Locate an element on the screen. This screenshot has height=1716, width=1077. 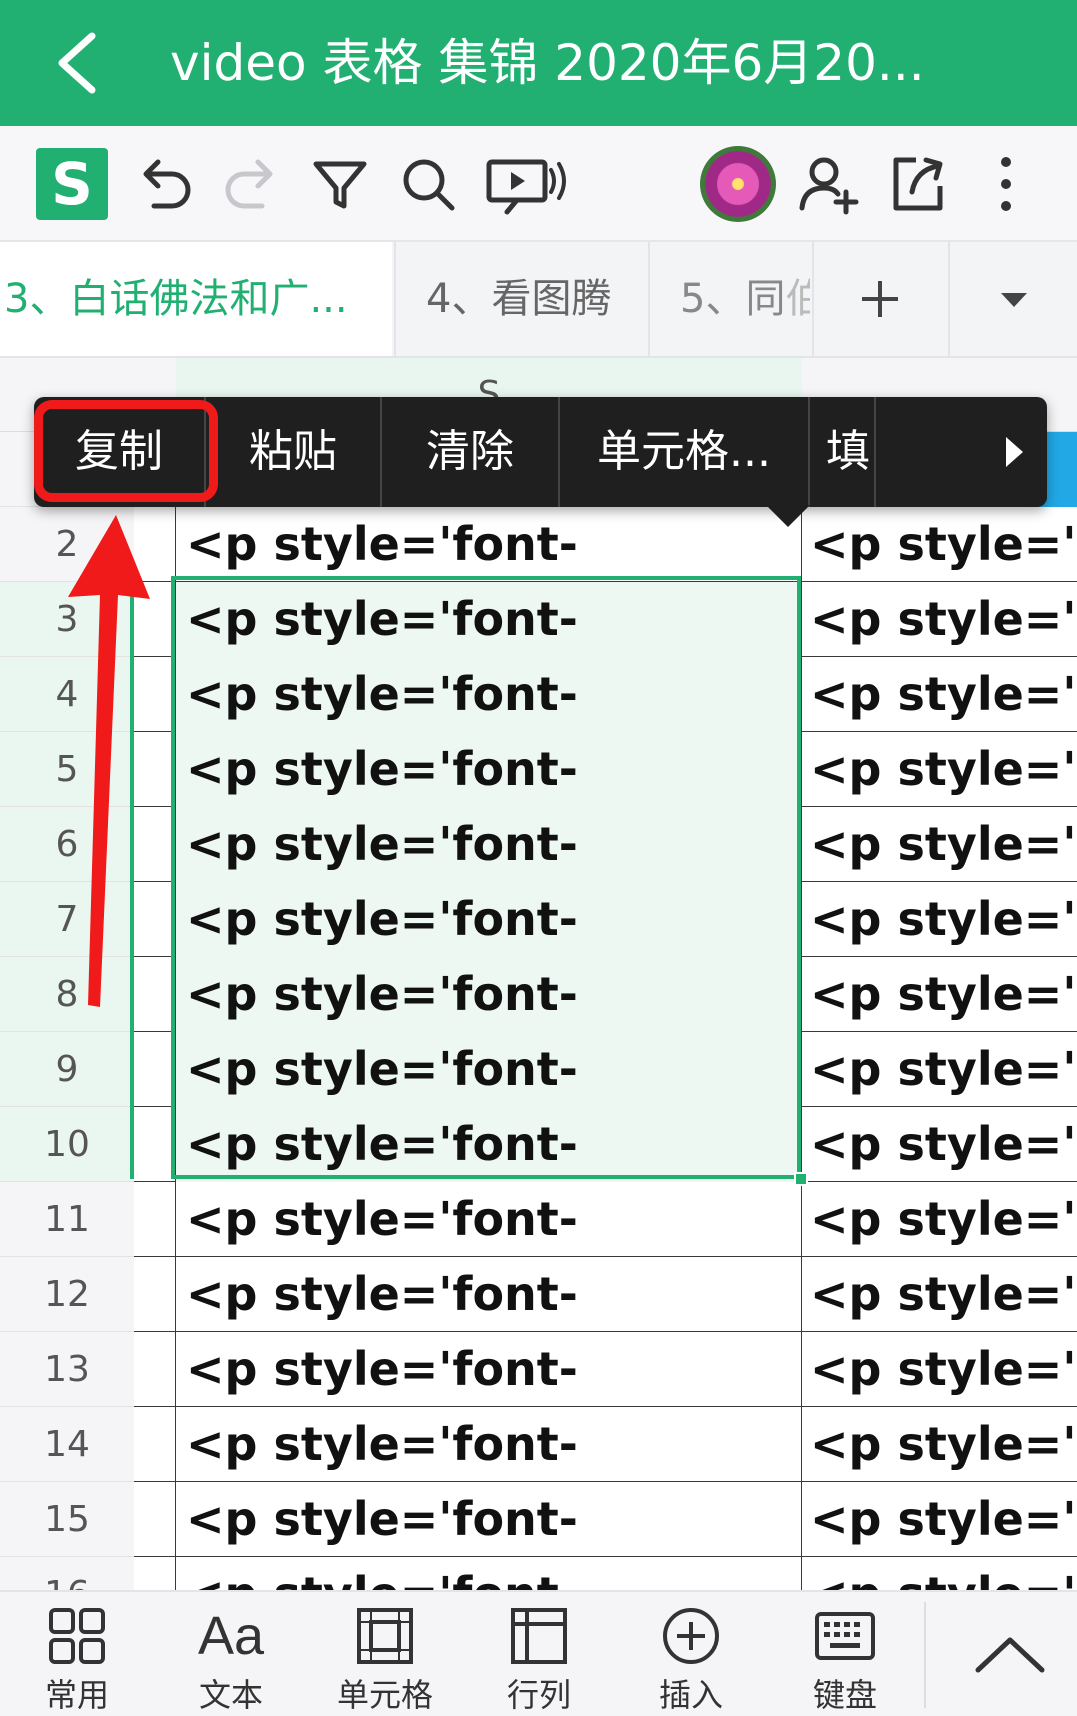
table-row: 8 <p style='font- <p style='f is located at coordinates (538, 994).